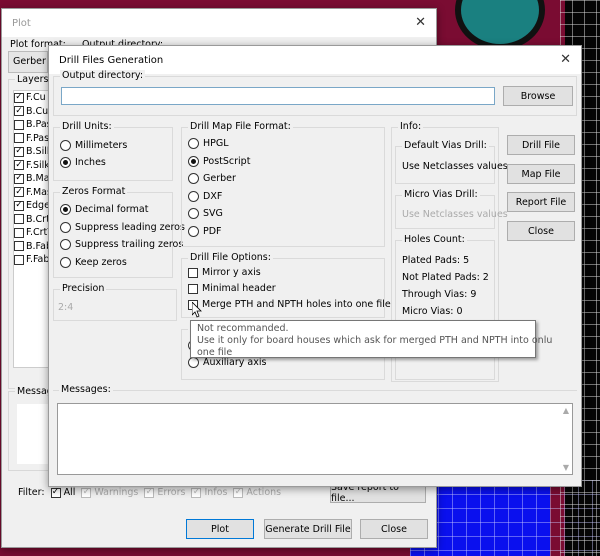 This screenshot has height=556, width=600. I want to click on plot-close-icon: ✕, so click(420, 22).